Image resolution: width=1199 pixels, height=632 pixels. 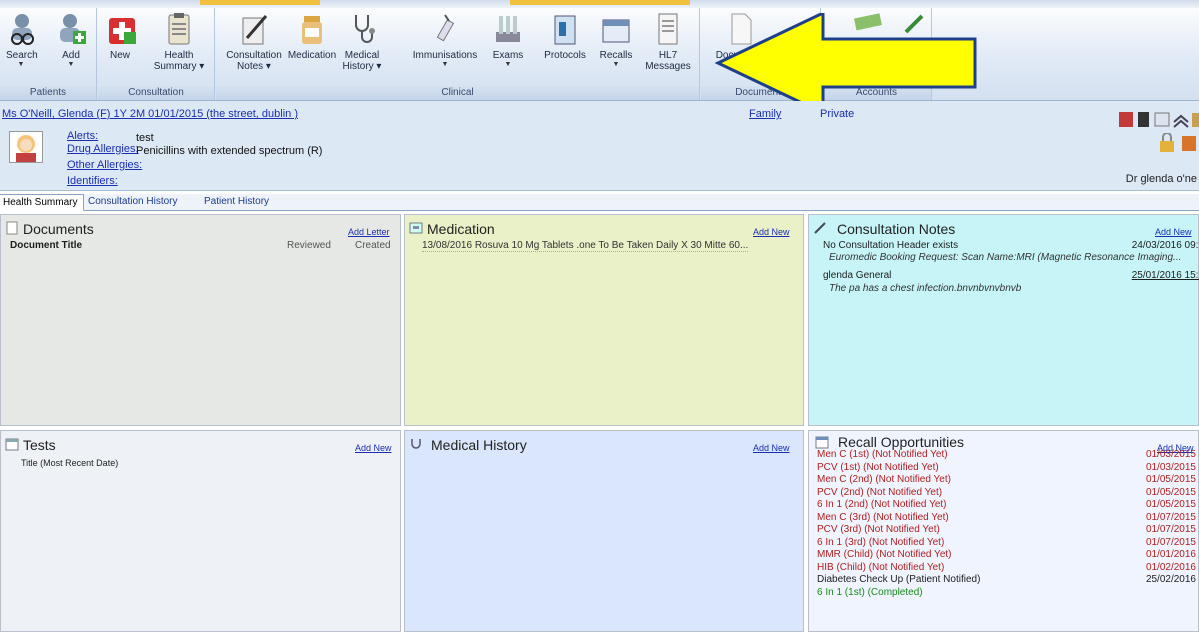 What do you see at coordinates (508, 40) in the screenshot?
I see `exams-button: Exams ▼` at bounding box center [508, 40].